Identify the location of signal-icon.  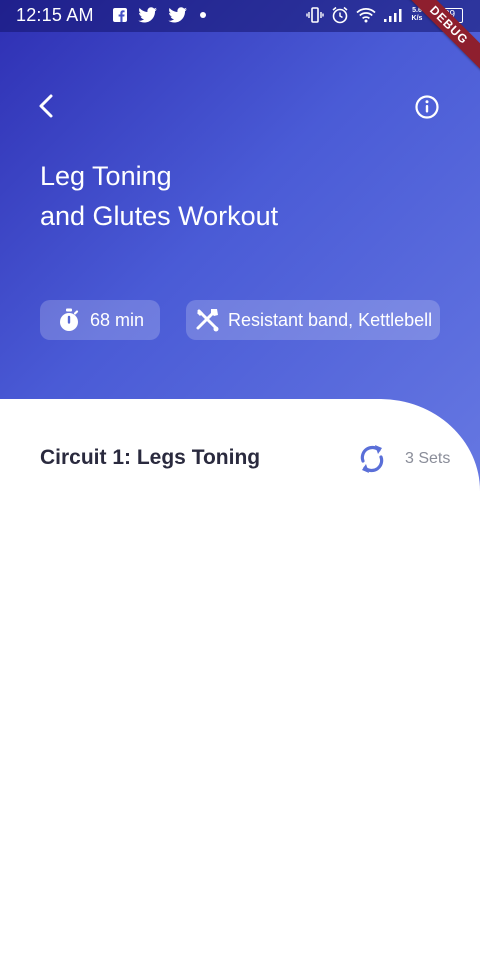
(393, 15).